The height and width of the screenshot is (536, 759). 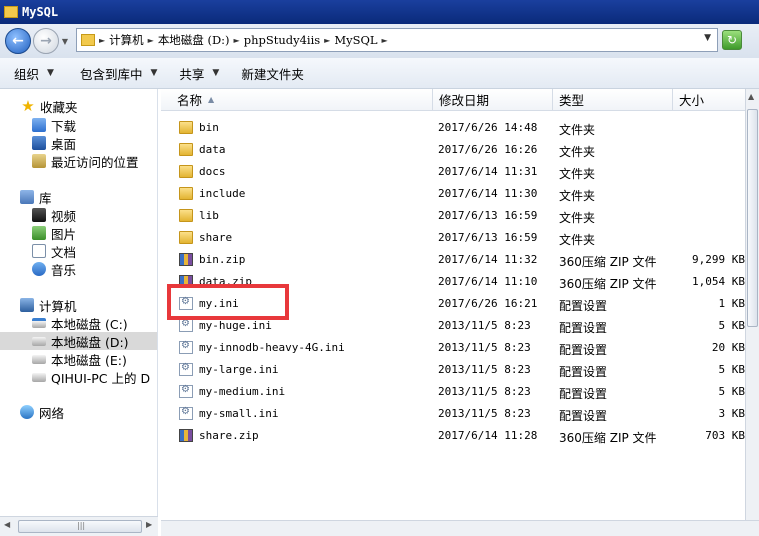 I want to click on table-row: share 2017/6/13 16:59 文件夹, so click(x=453, y=238).